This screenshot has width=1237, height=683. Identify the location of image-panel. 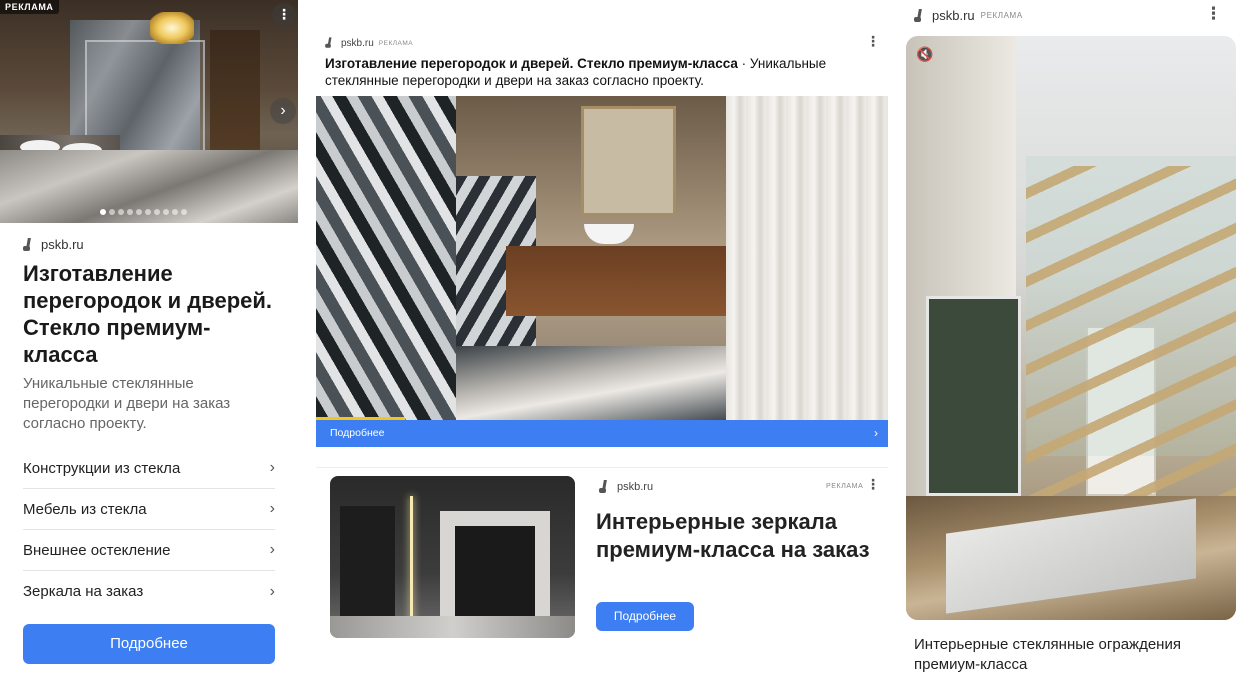
(367, 563).